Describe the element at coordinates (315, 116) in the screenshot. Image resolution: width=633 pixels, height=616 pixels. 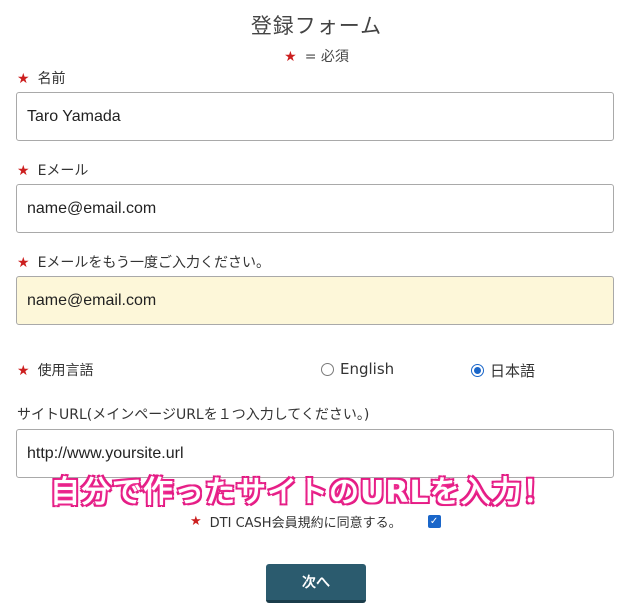
I see `name-input` at that location.